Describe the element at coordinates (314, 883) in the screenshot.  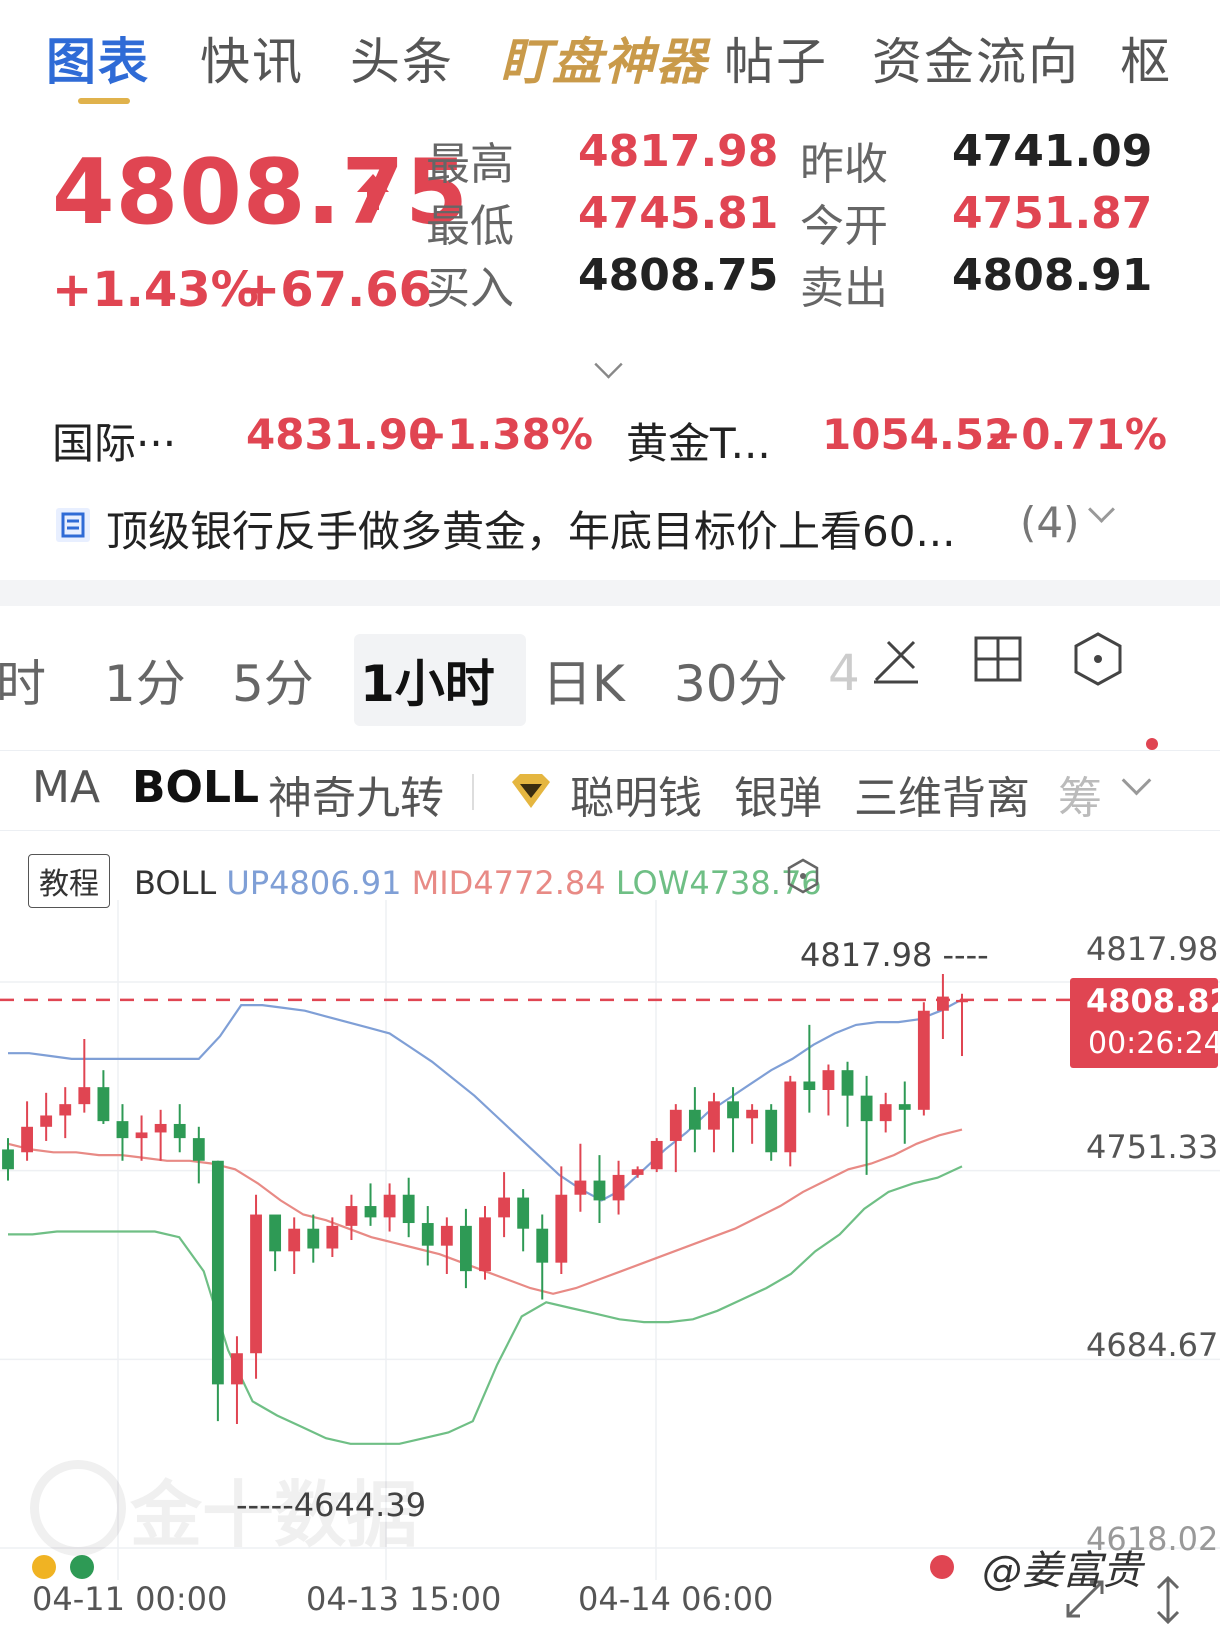
I see `boll-up-value: UP4806.91` at that location.